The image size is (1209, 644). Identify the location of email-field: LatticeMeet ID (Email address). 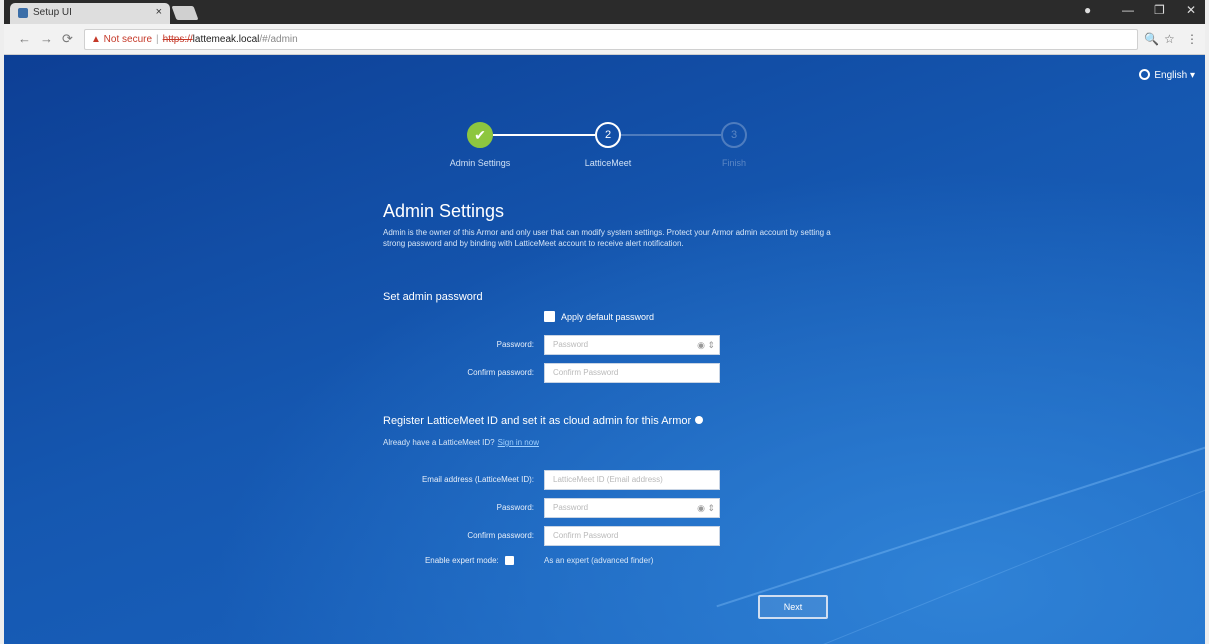
(632, 480).